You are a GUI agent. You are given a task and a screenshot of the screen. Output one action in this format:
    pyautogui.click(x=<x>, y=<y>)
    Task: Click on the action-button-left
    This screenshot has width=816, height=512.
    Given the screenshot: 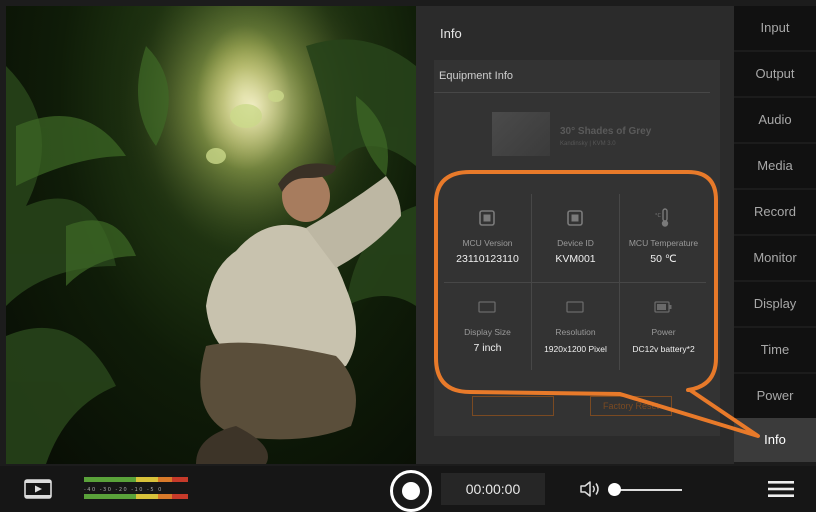 What is the action you would take?
    pyautogui.click(x=513, y=406)
    